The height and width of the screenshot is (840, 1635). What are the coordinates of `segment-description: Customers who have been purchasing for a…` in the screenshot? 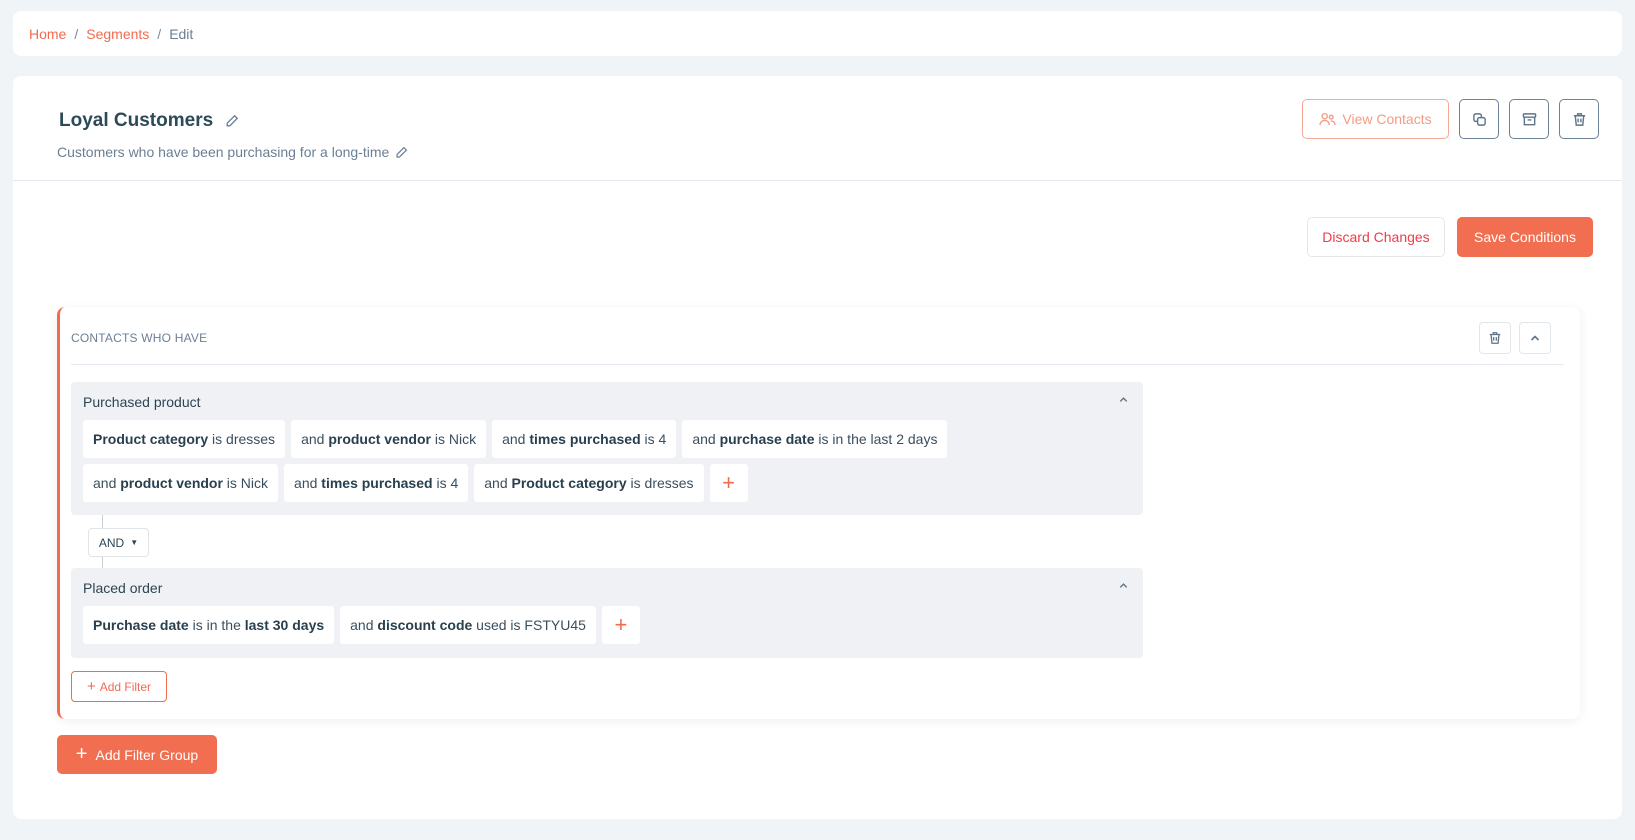 It's located at (232, 152).